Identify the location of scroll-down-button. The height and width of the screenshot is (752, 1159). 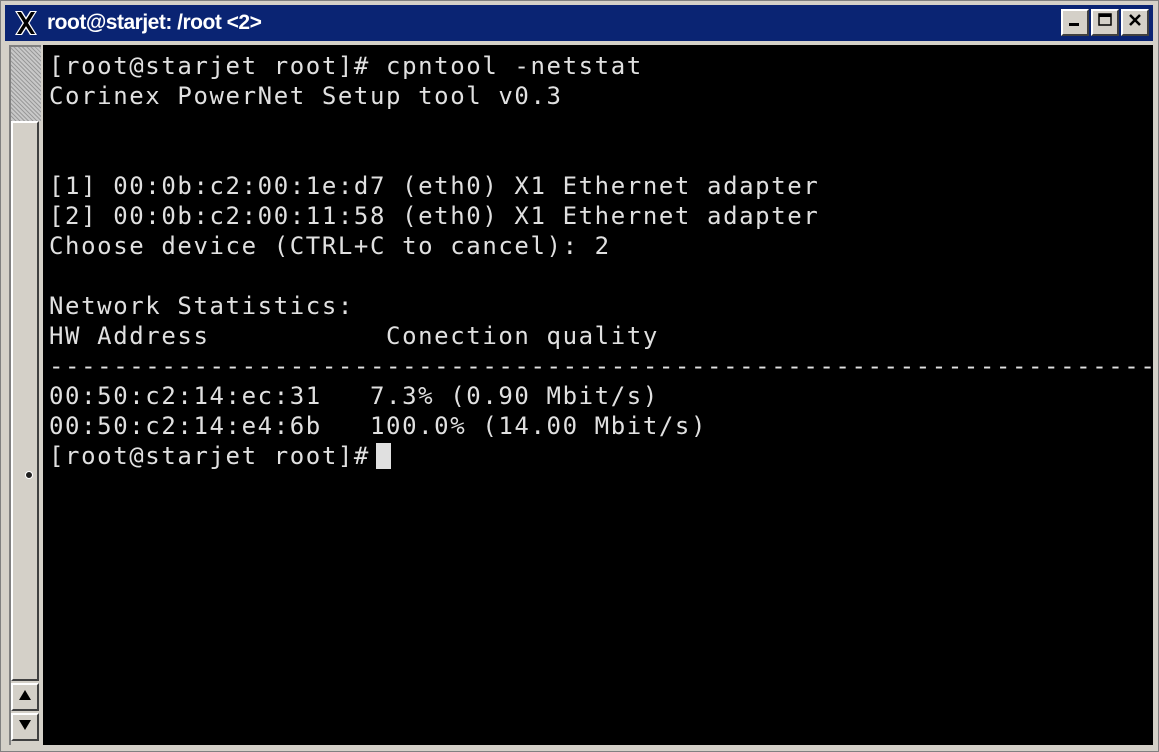
(25, 727).